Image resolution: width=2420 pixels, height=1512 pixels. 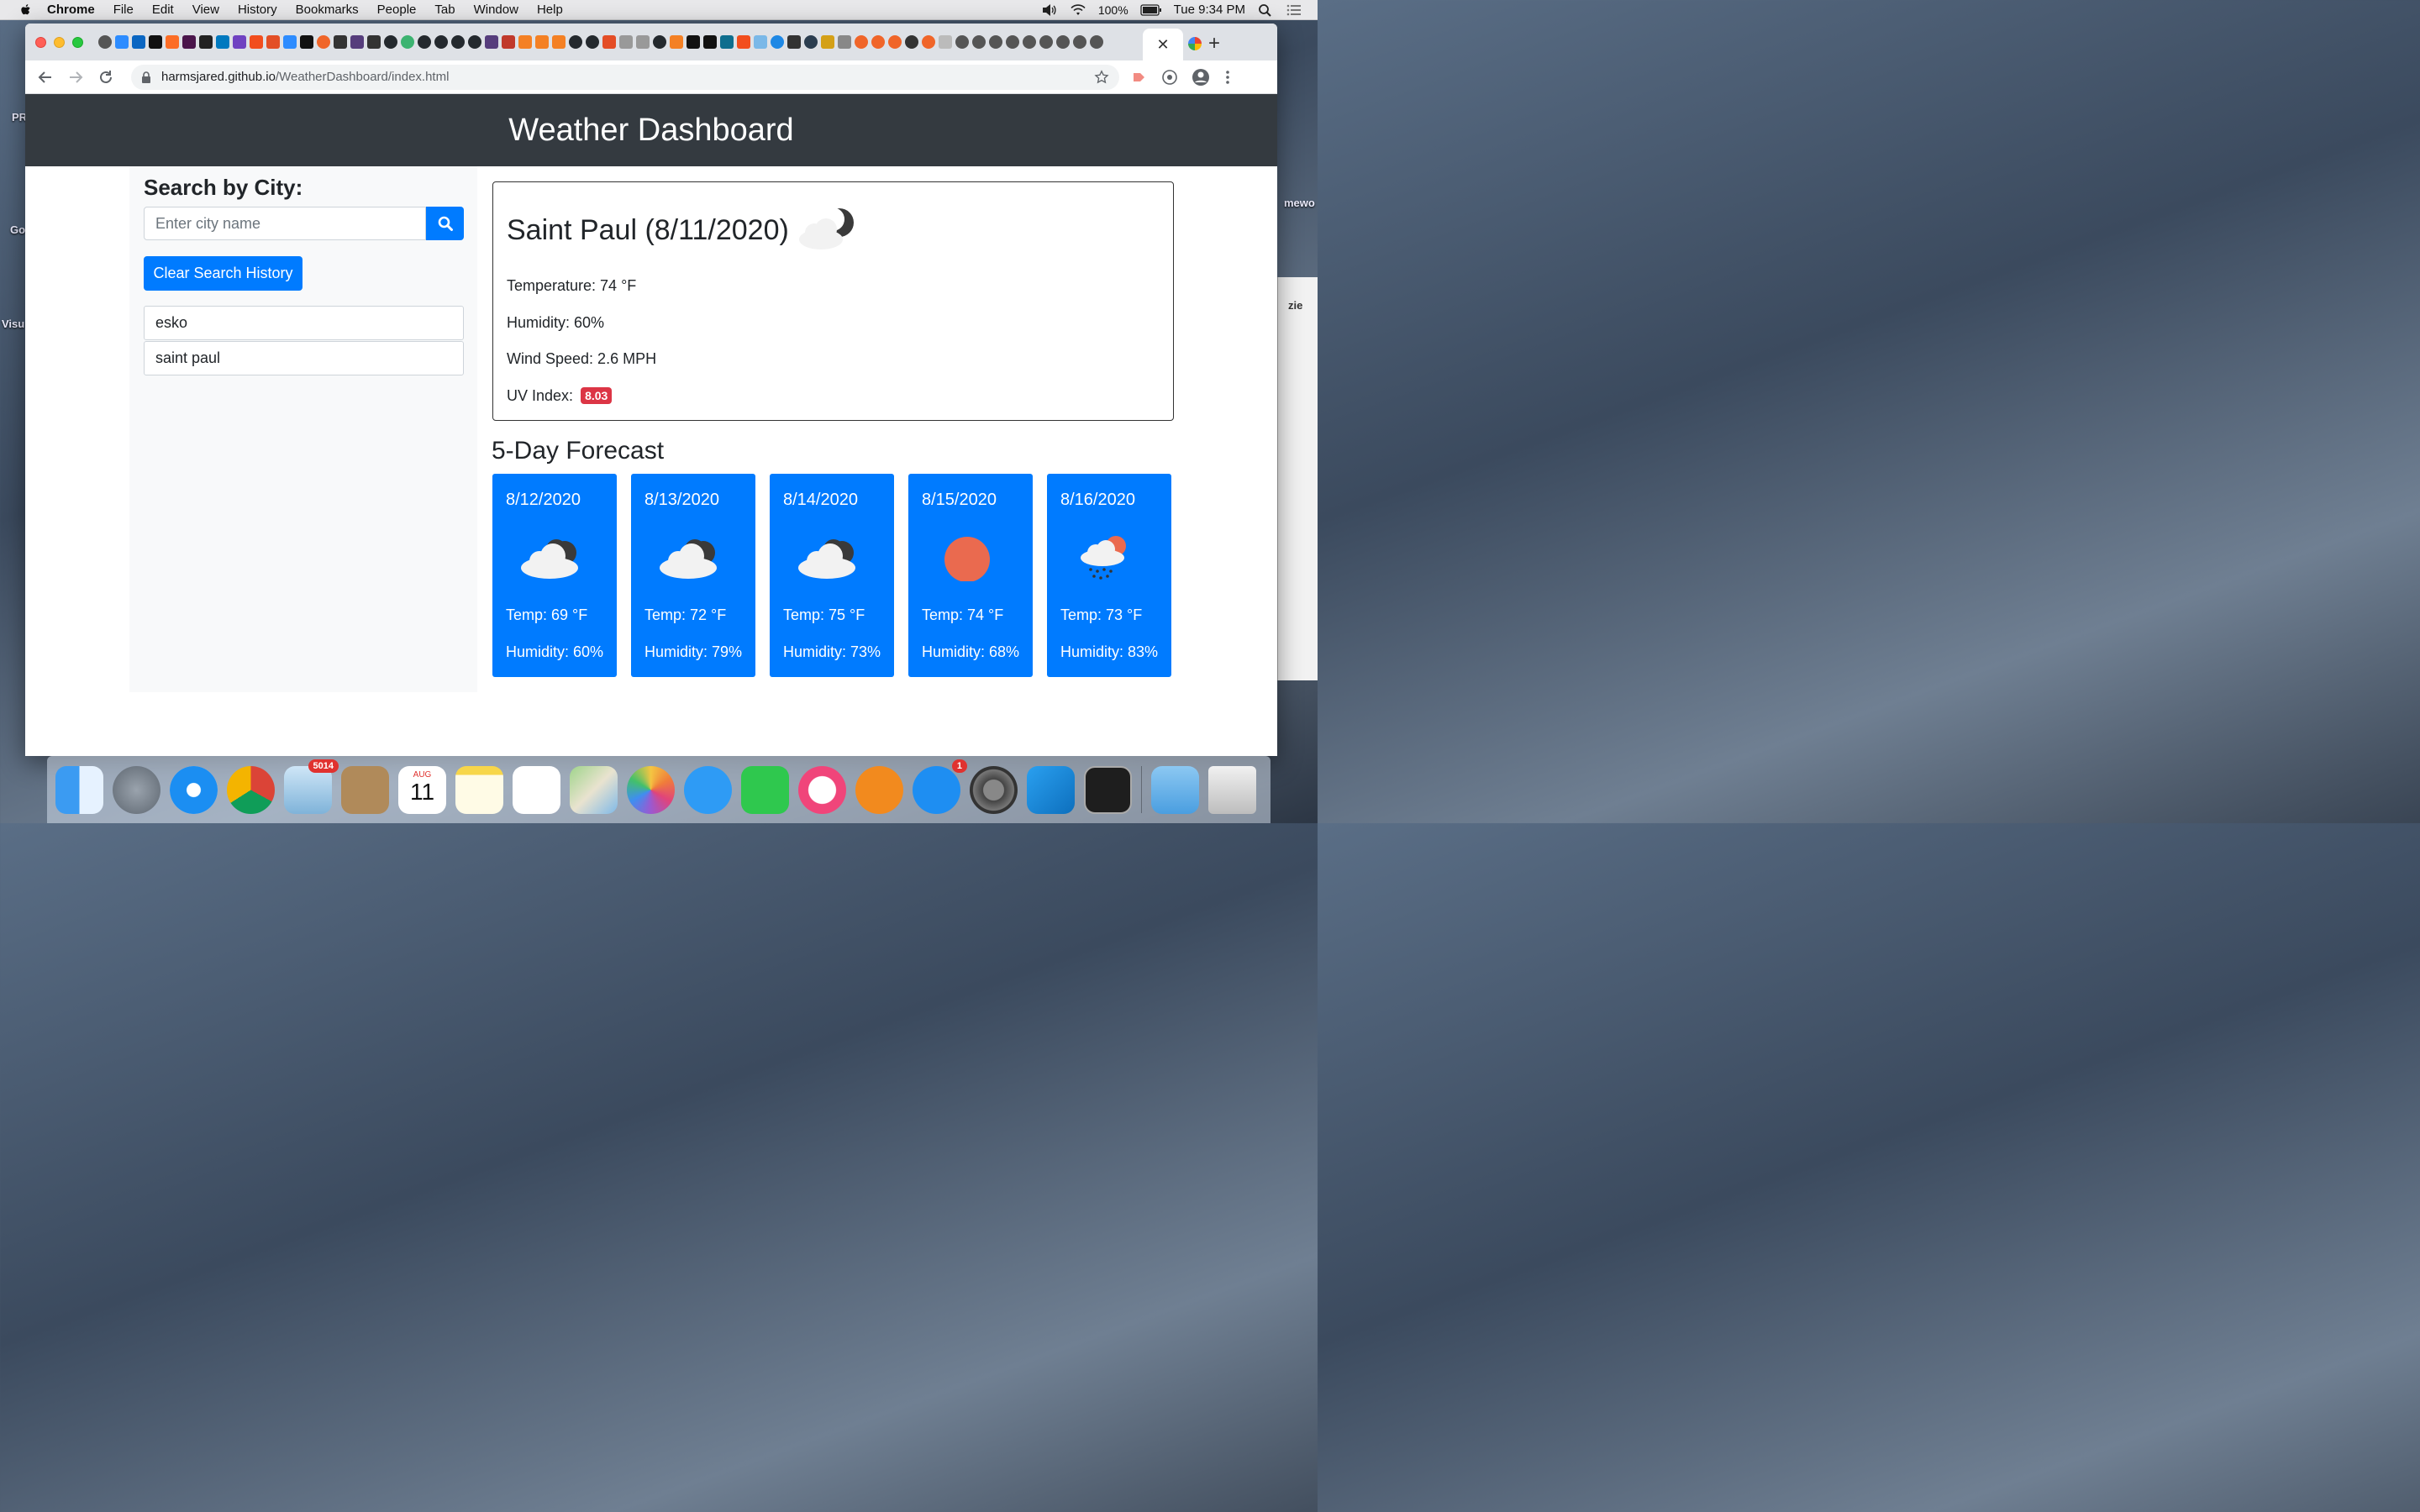 I want to click on history-item-esko: esko, so click(x=304, y=323).